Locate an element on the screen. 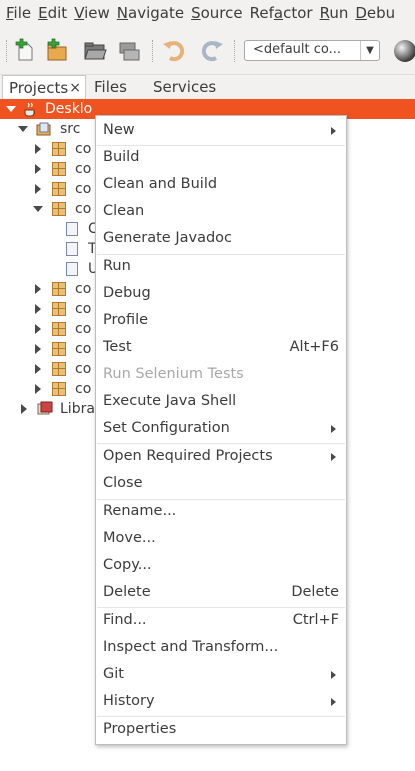  menu-item-label: Run Selenium Tests is located at coordinates (173, 374).